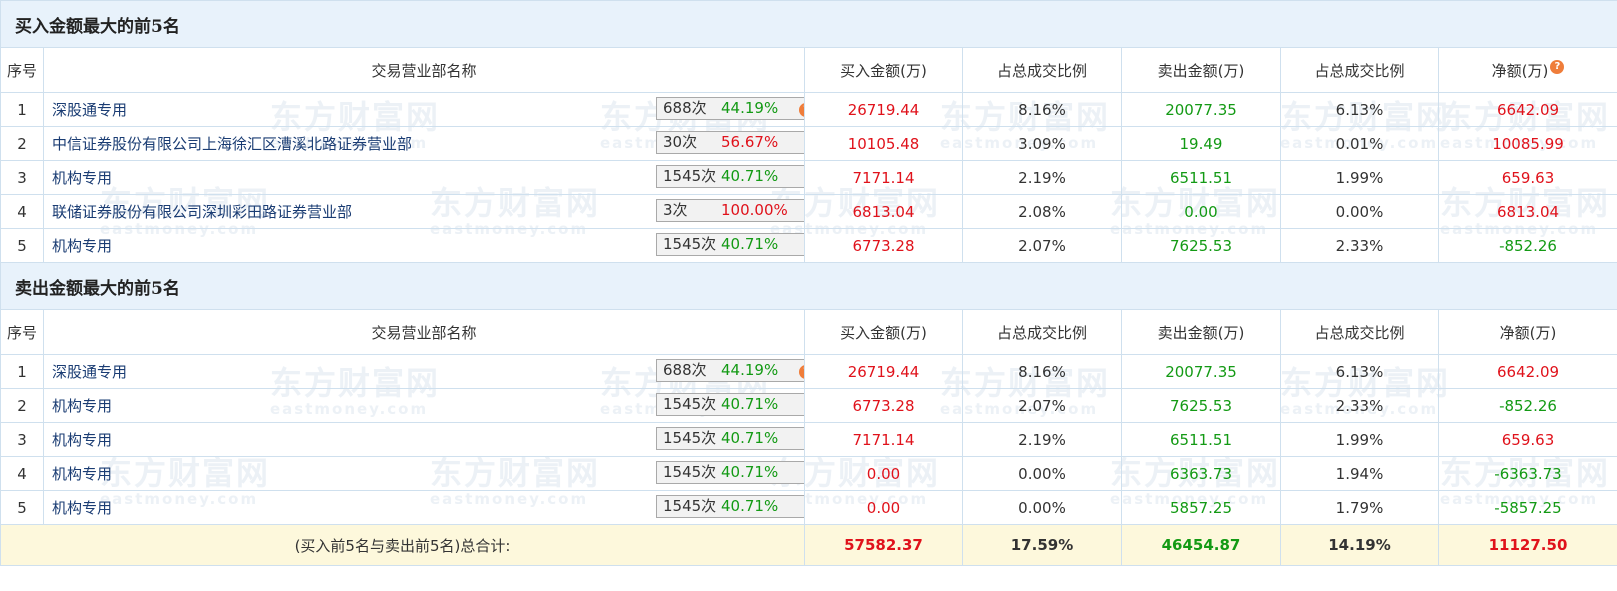 The height and width of the screenshot is (591, 1617). I want to click on total-sell-ratio: 14.19%, so click(1359, 545).